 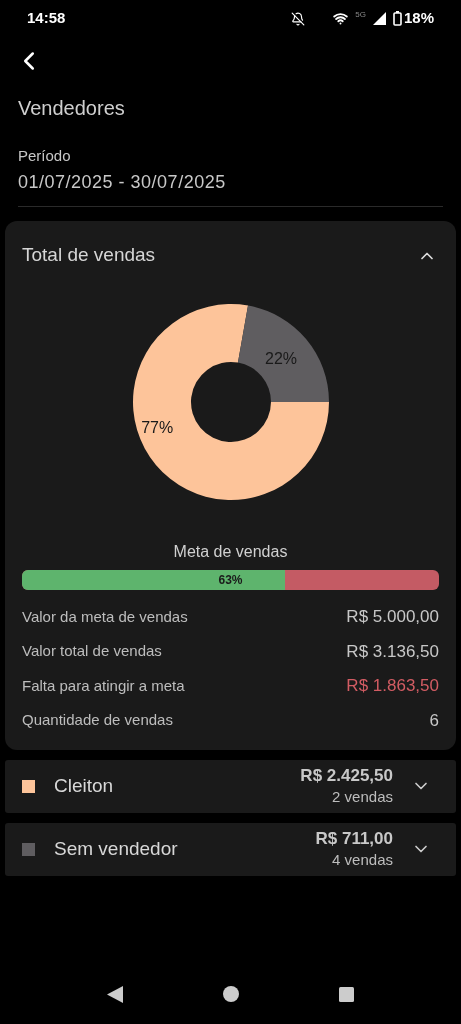 I want to click on bell-off-icon, so click(x=298, y=18).